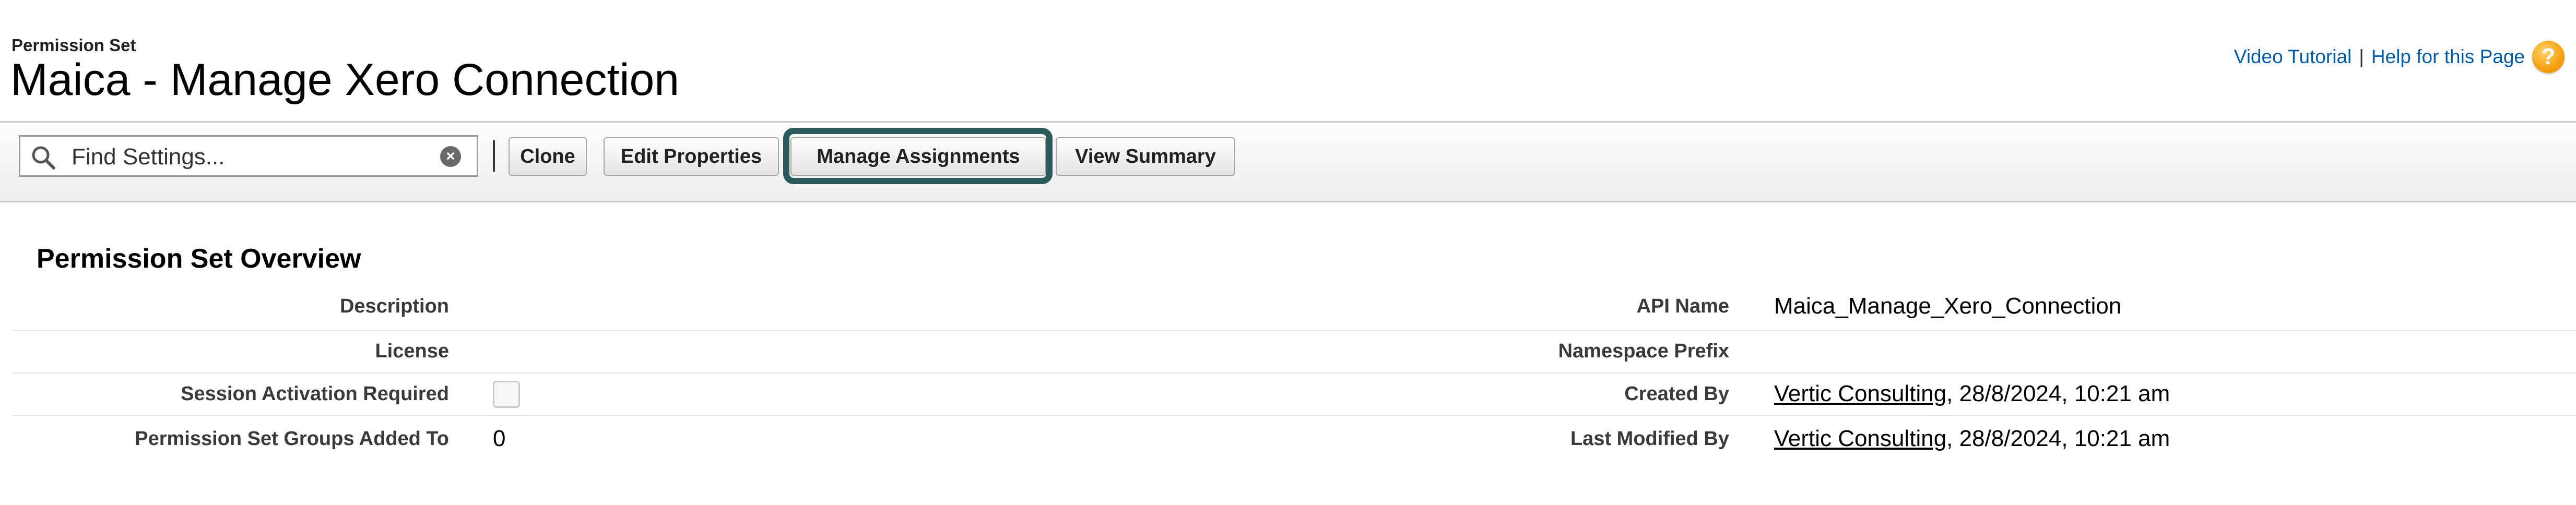 This screenshot has height=505, width=2576. I want to click on video-tutorial-link: Video Tutorial, so click(2293, 57).